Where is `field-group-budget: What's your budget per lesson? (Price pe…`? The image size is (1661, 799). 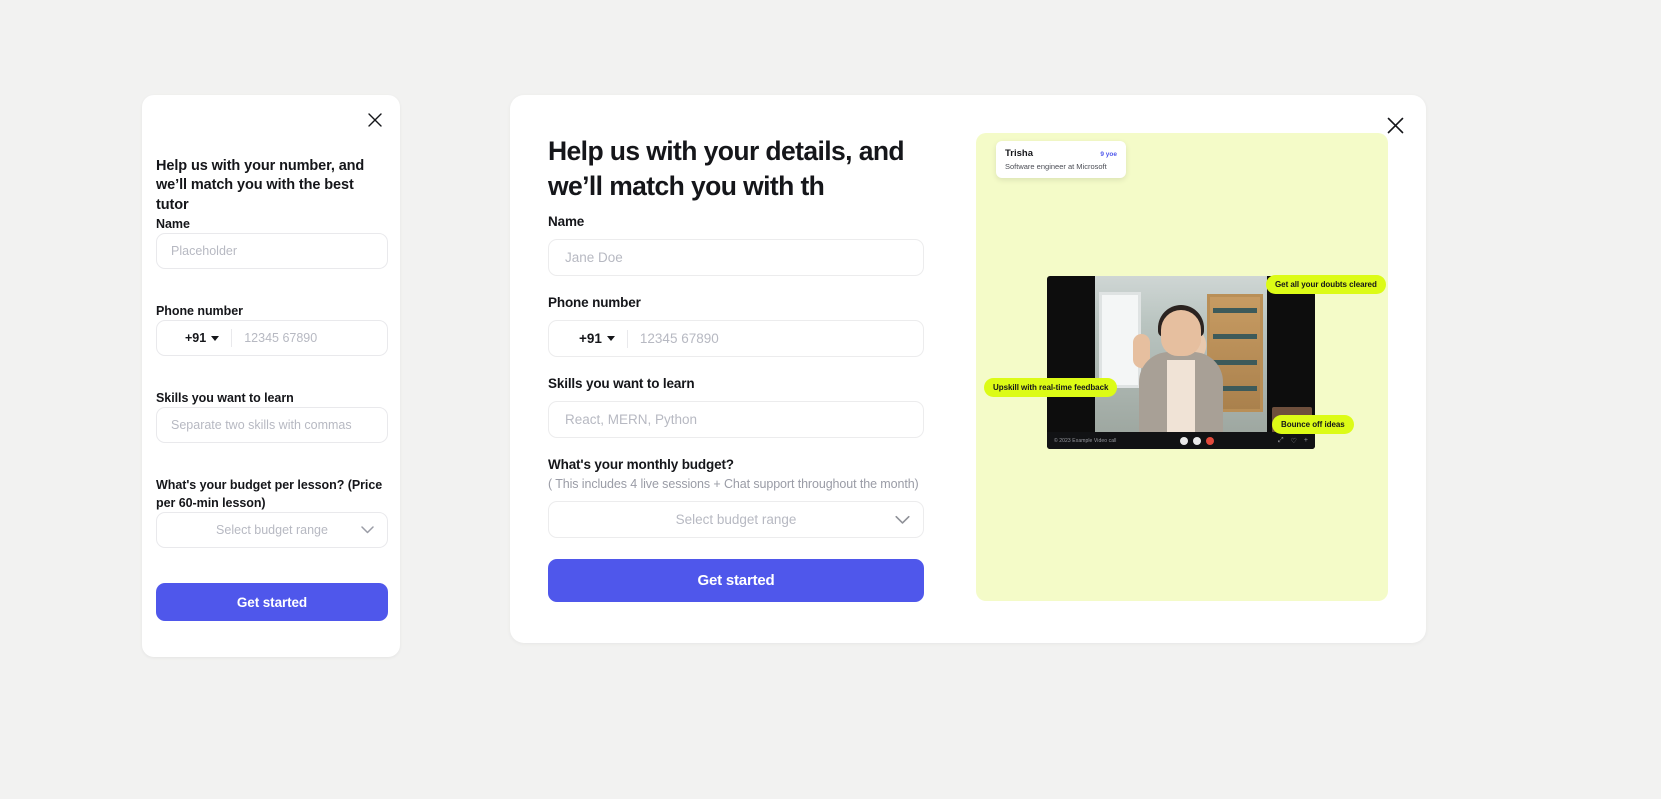 field-group-budget: What's your budget per lesson? (Price pe… is located at coordinates (272, 512).